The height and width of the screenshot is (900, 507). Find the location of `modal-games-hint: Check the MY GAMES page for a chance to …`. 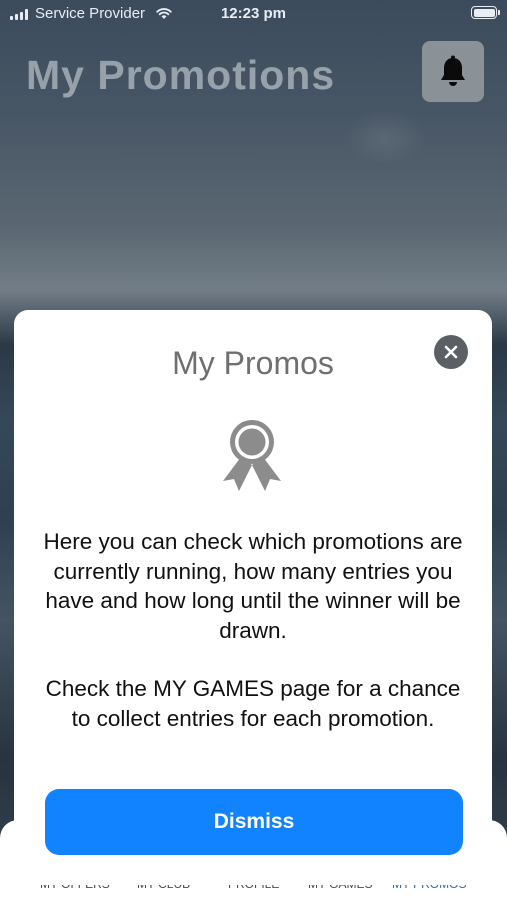

modal-games-hint: Check the MY GAMES page for a chance to … is located at coordinates (253, 703).